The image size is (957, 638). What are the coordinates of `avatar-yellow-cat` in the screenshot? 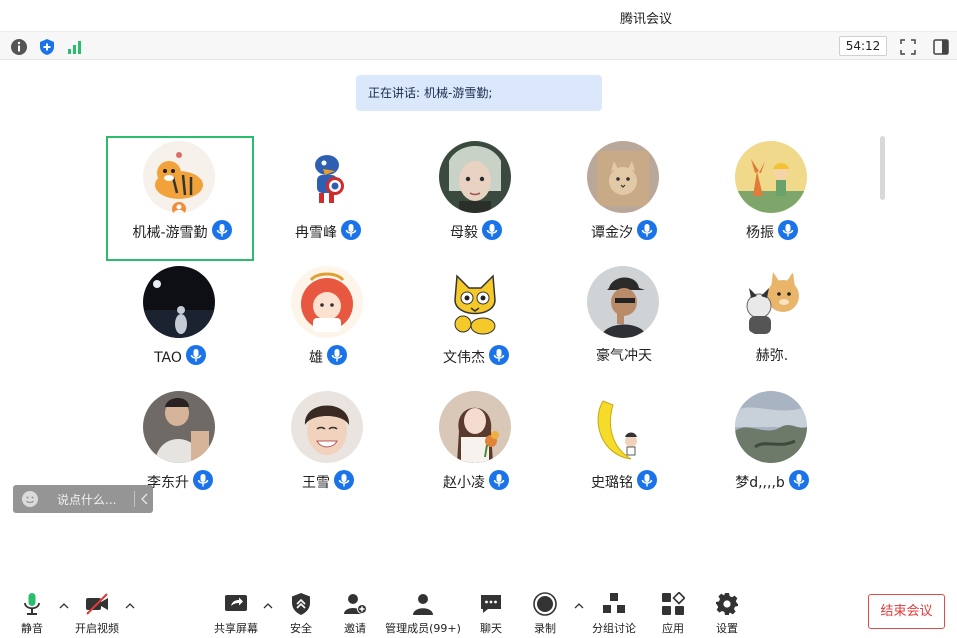 It's located at (475, 302).